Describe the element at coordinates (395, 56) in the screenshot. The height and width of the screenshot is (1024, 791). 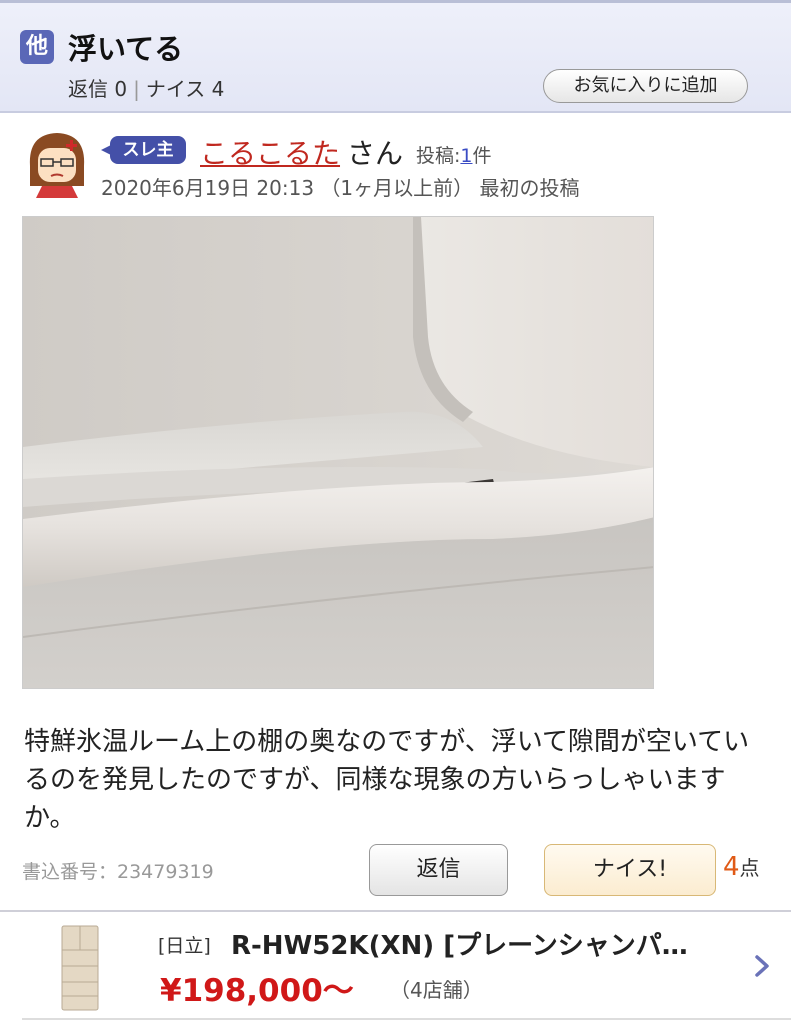
I see `thread-header: 他 浮いてる 返信 0 | ナイス 4 お気に入りに追加` at that location.